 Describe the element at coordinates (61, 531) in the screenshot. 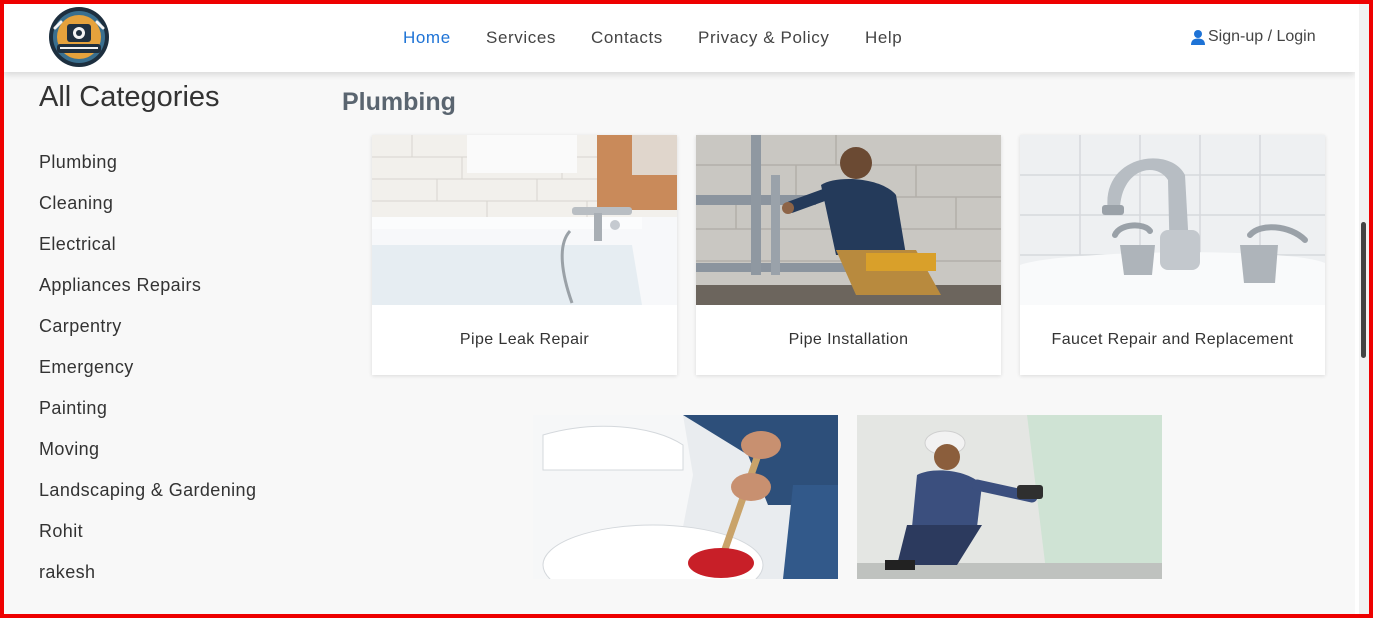

I see `category-rohit: Rohit` at that location.